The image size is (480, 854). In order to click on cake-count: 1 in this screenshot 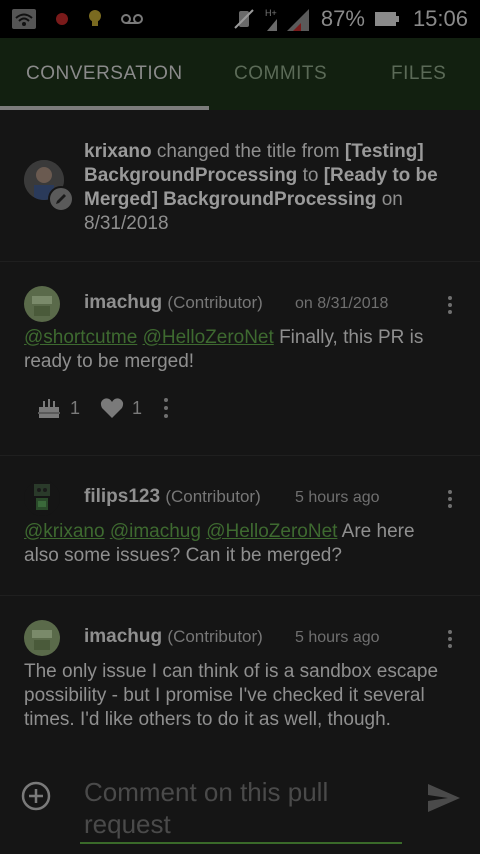, I will do `click(75, 407)`.